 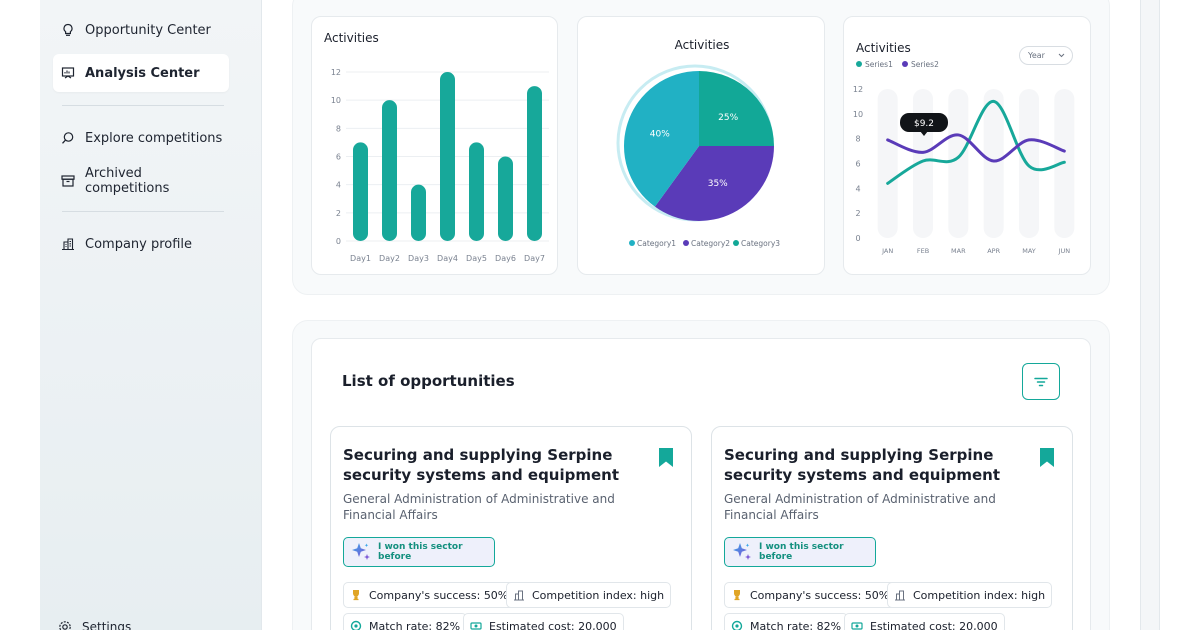 What do you see at coordinates (656, 243) in the screenshot?
I see `legend-label: Category1` at bounding box center [656, 243].